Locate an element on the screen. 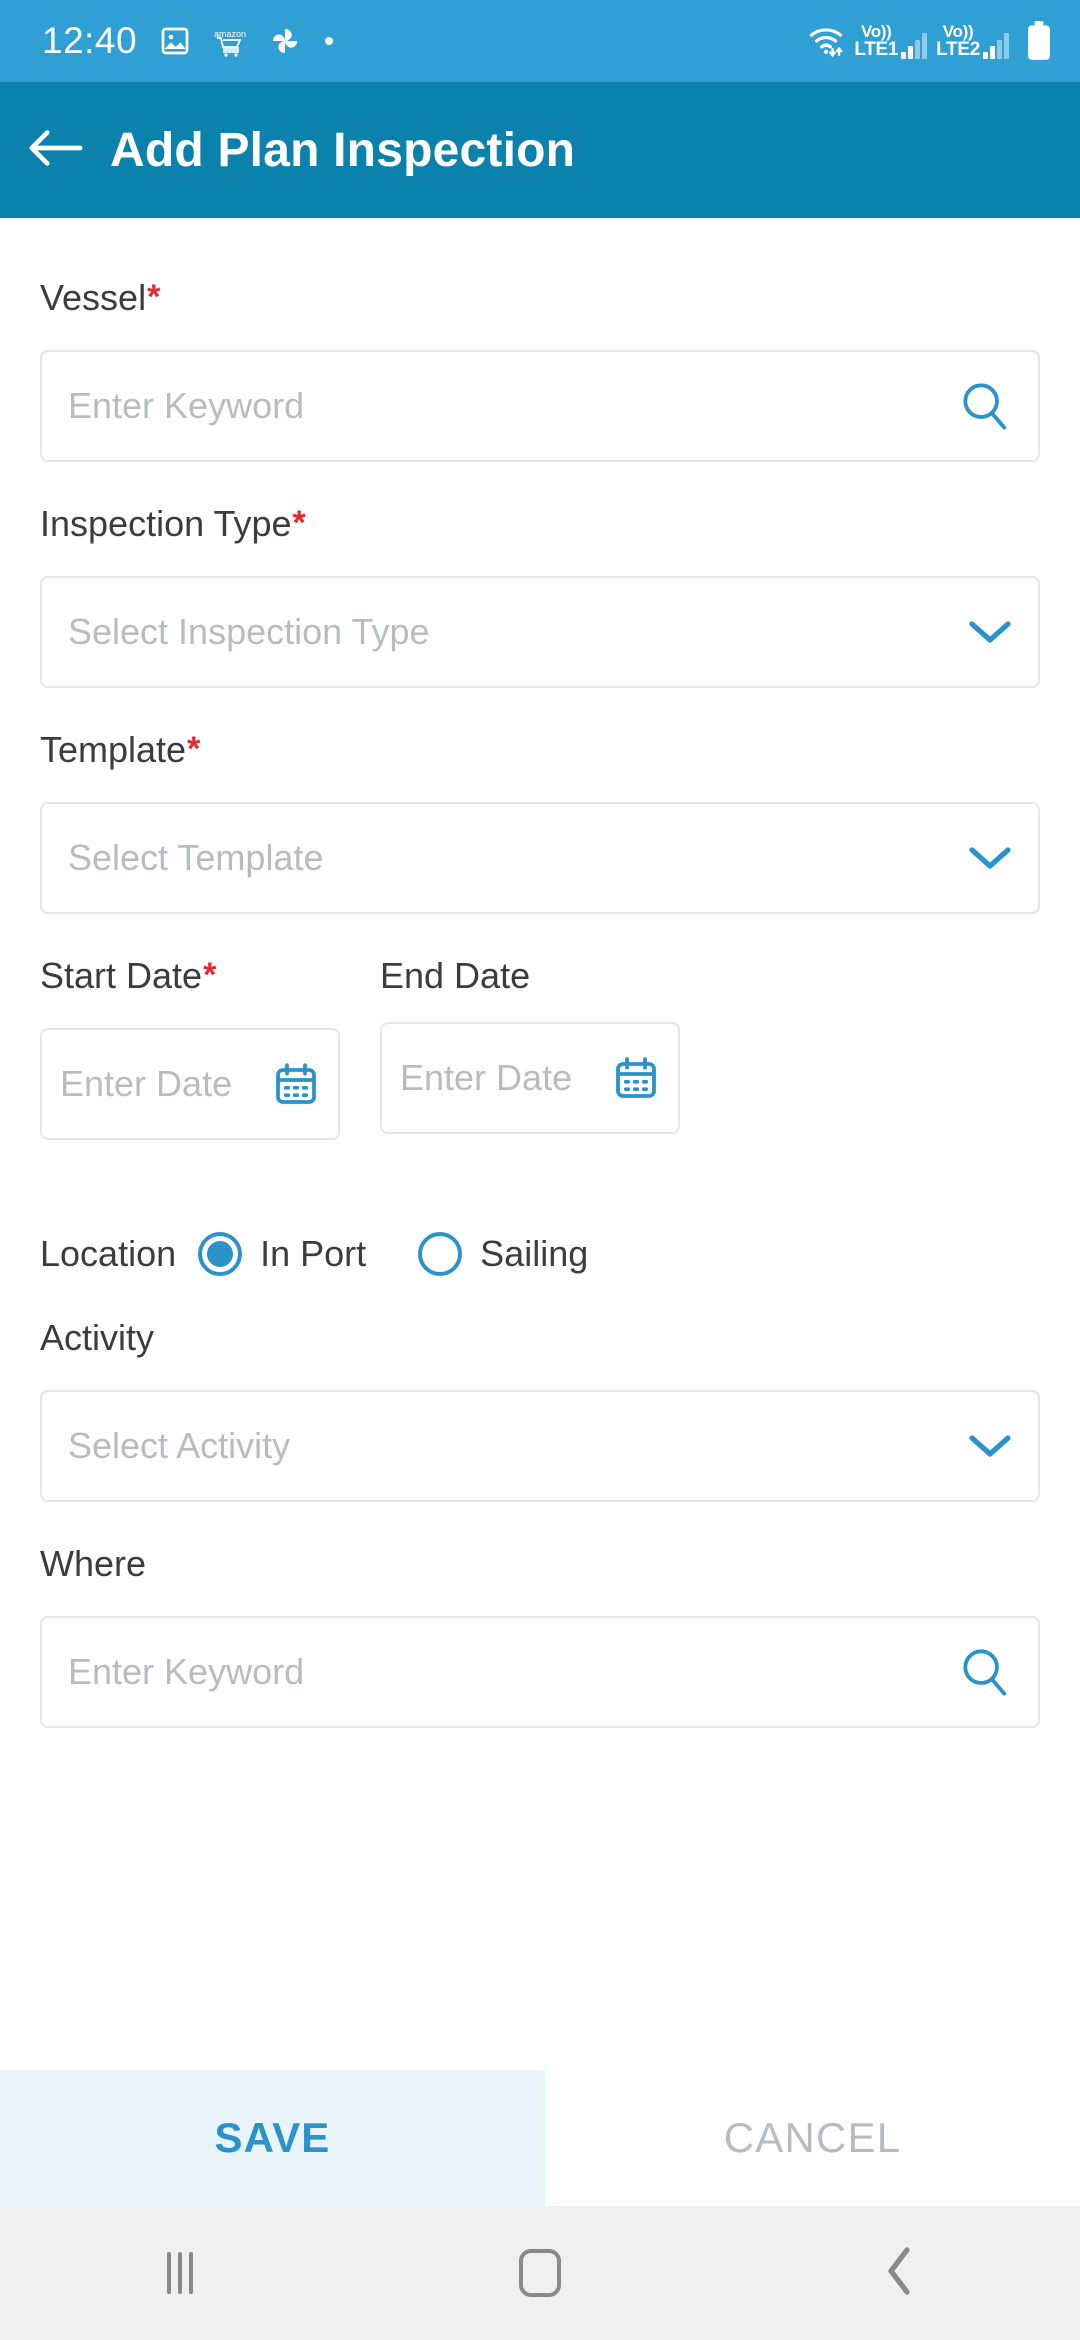  system-nav-bar is located at coordinates (540, 2273).